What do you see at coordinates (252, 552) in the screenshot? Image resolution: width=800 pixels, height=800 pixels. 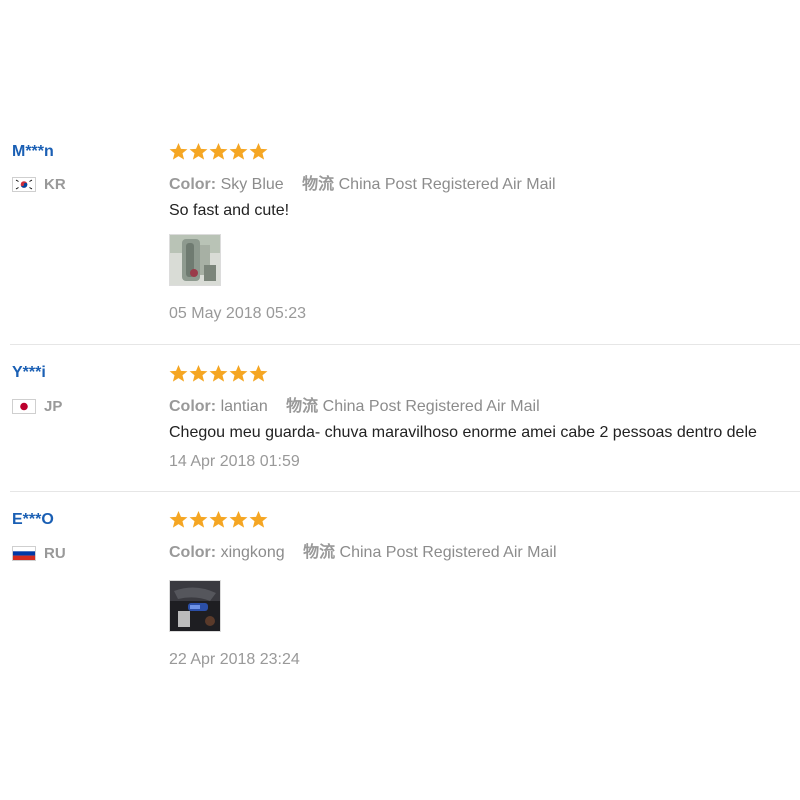 I see `color-value: xingkong` at bounding box center [252, 552].